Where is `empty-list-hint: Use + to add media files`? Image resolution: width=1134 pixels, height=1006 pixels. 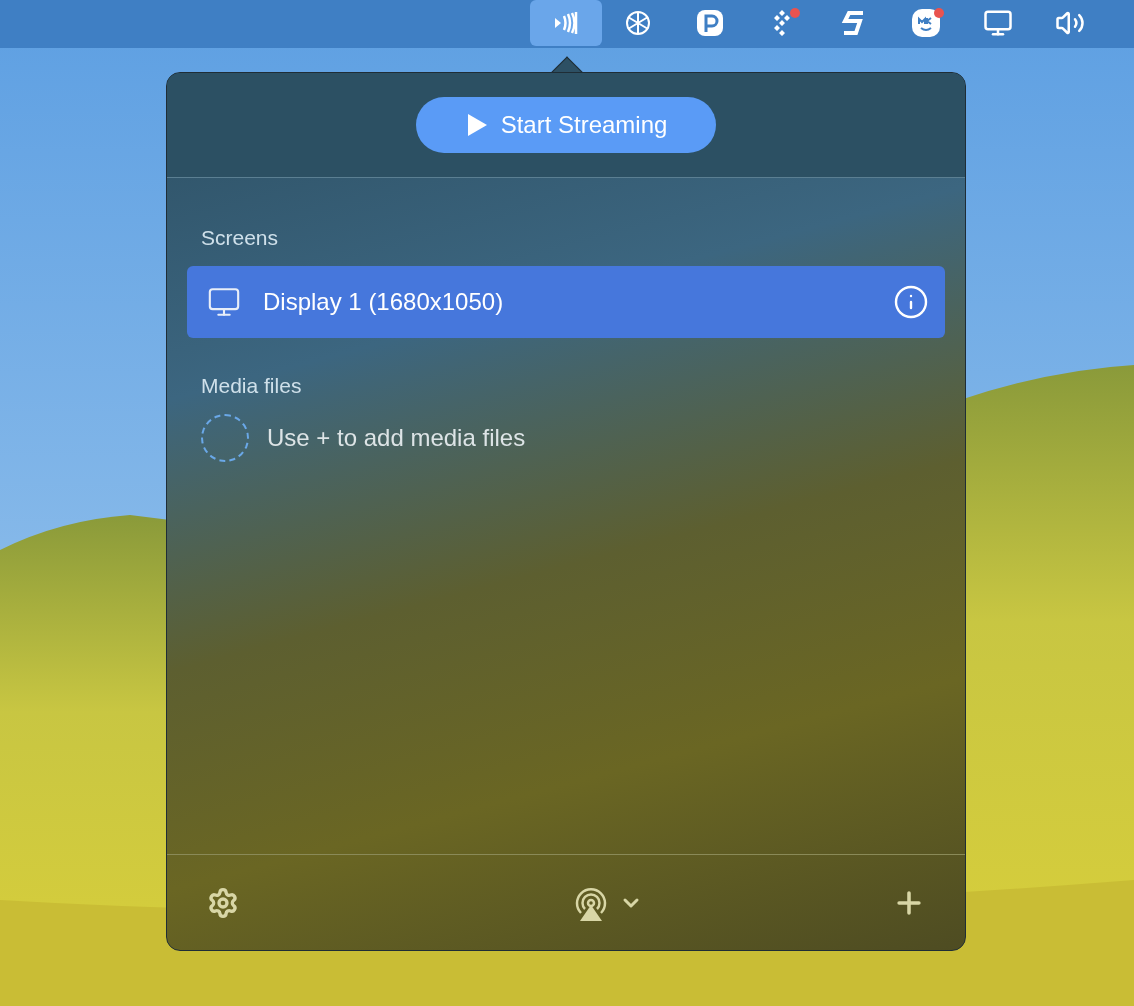 empty-list-hint: Use + to add media files is located at coordinates (396, 438).